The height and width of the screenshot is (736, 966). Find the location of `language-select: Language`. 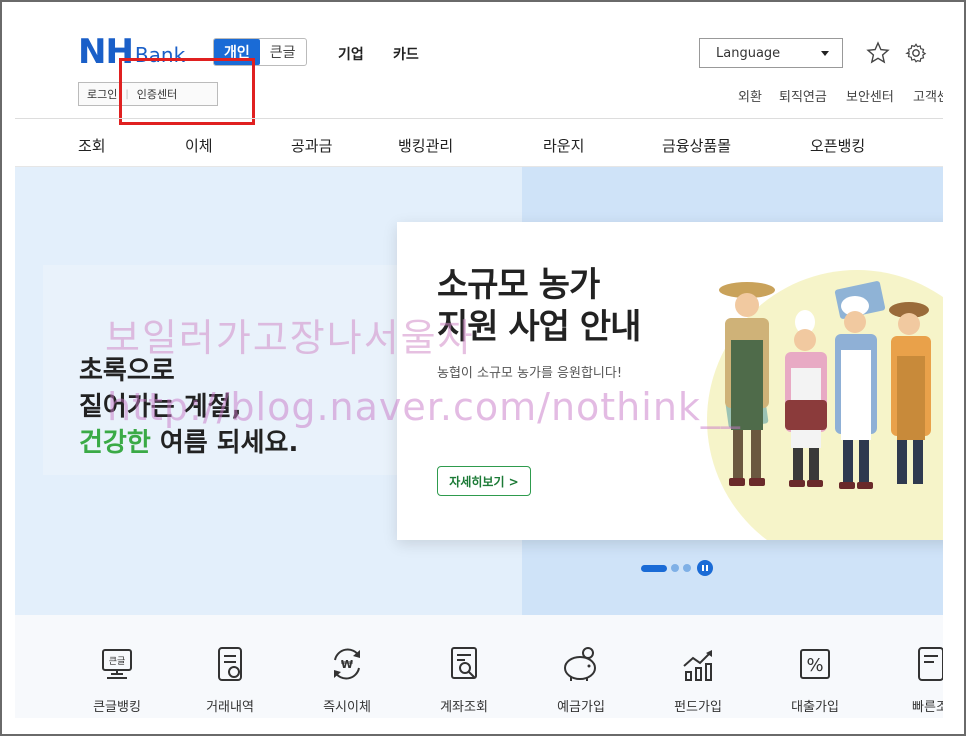

language-select: Language is located at coordinates (771, 53).